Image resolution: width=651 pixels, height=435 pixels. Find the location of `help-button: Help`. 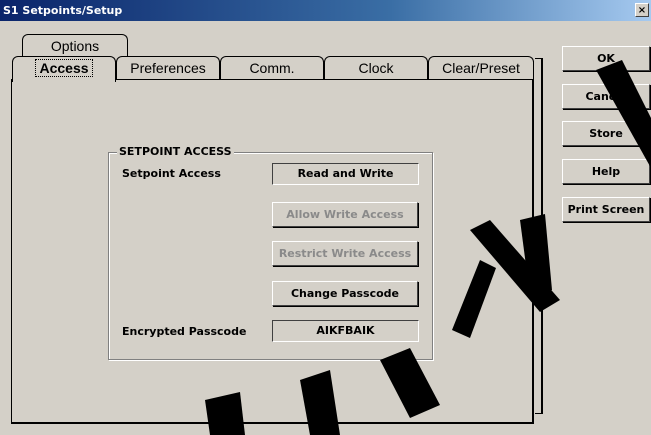

help-button: Help is located at coordinates (606, 171).